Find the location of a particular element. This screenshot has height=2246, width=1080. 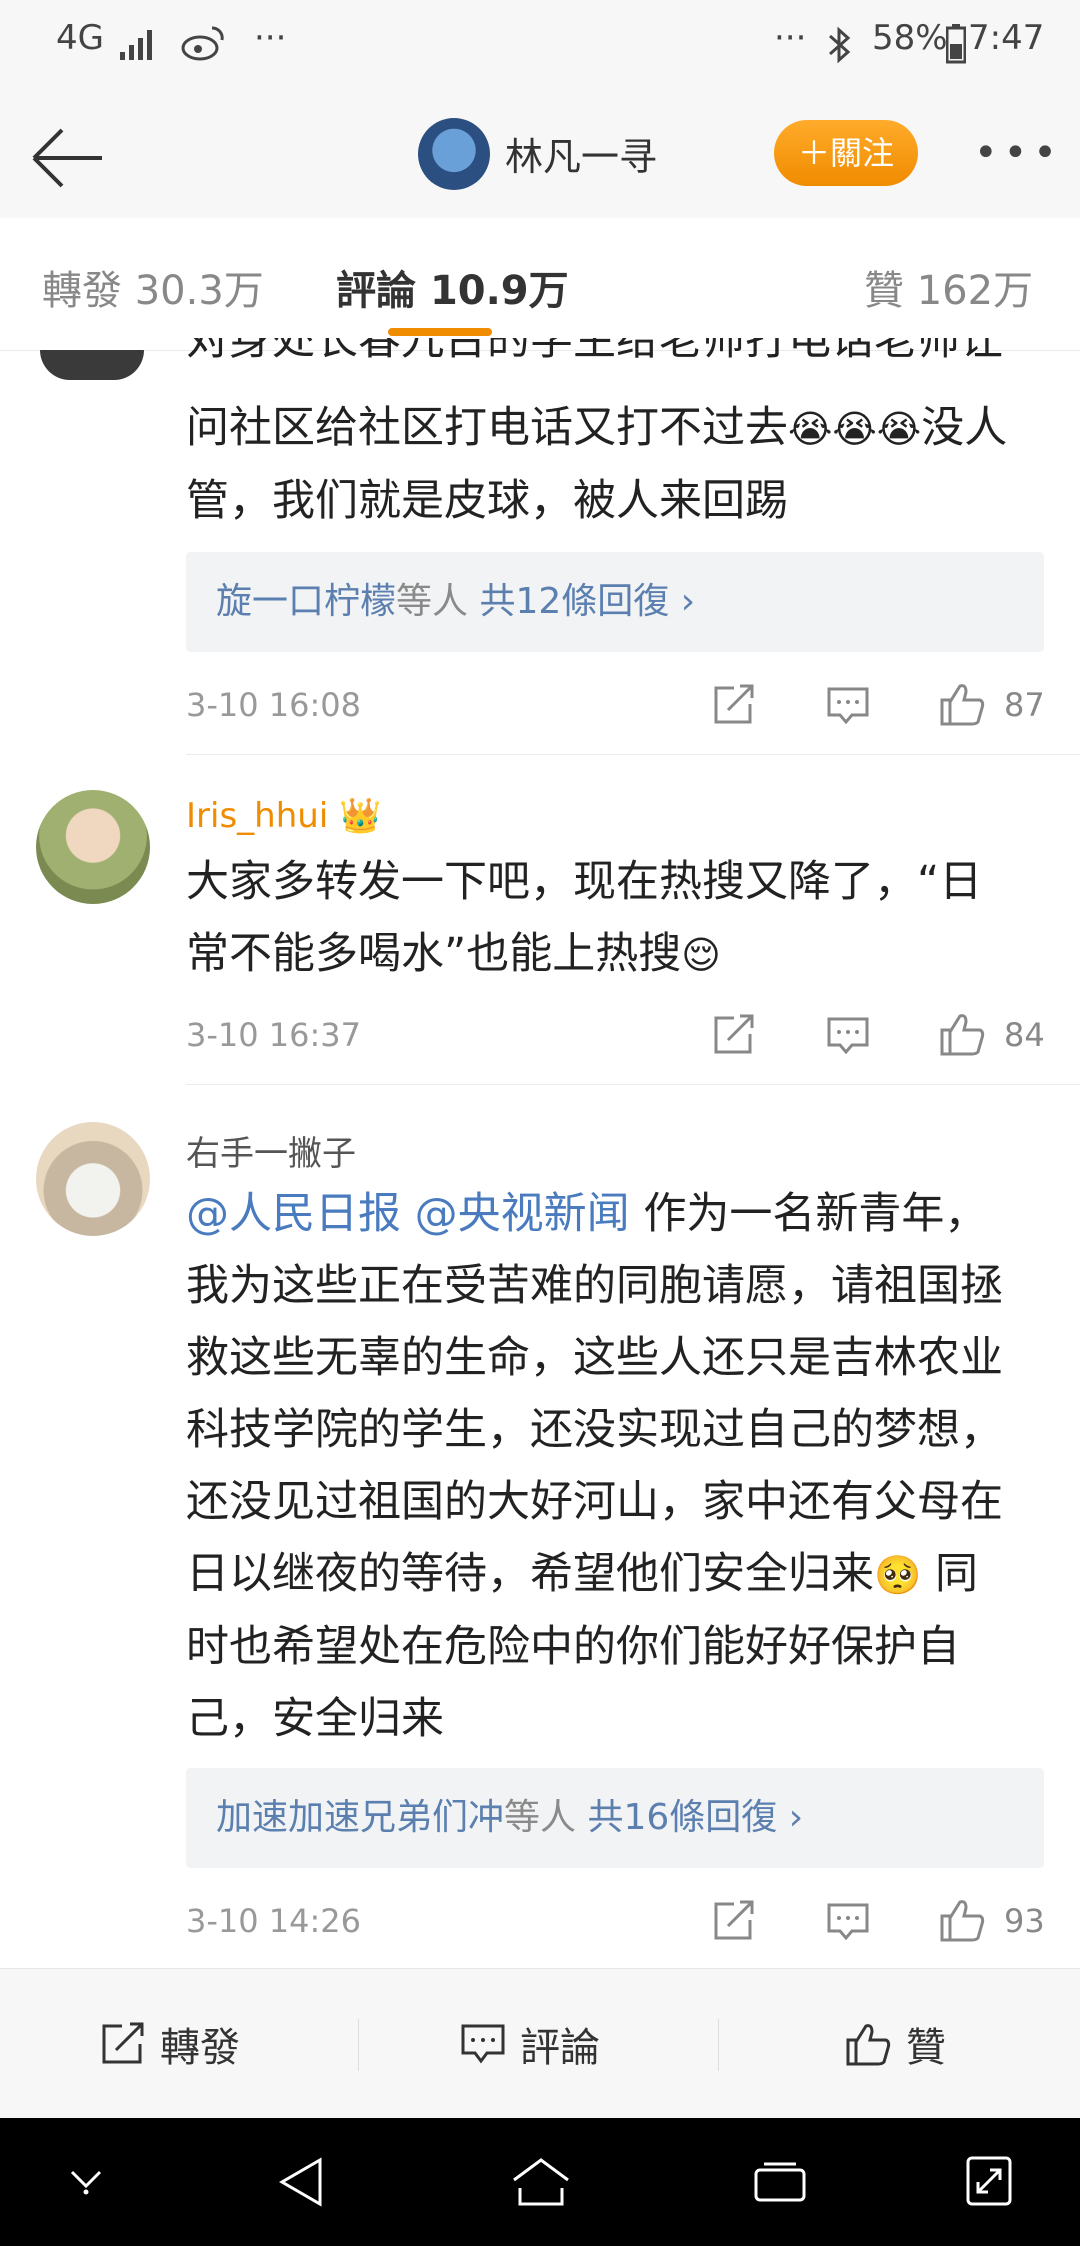

comment-line: 我为这些正在受苦难的同胞请愿，请祖国拯 is located at coordinates (594, 1286).